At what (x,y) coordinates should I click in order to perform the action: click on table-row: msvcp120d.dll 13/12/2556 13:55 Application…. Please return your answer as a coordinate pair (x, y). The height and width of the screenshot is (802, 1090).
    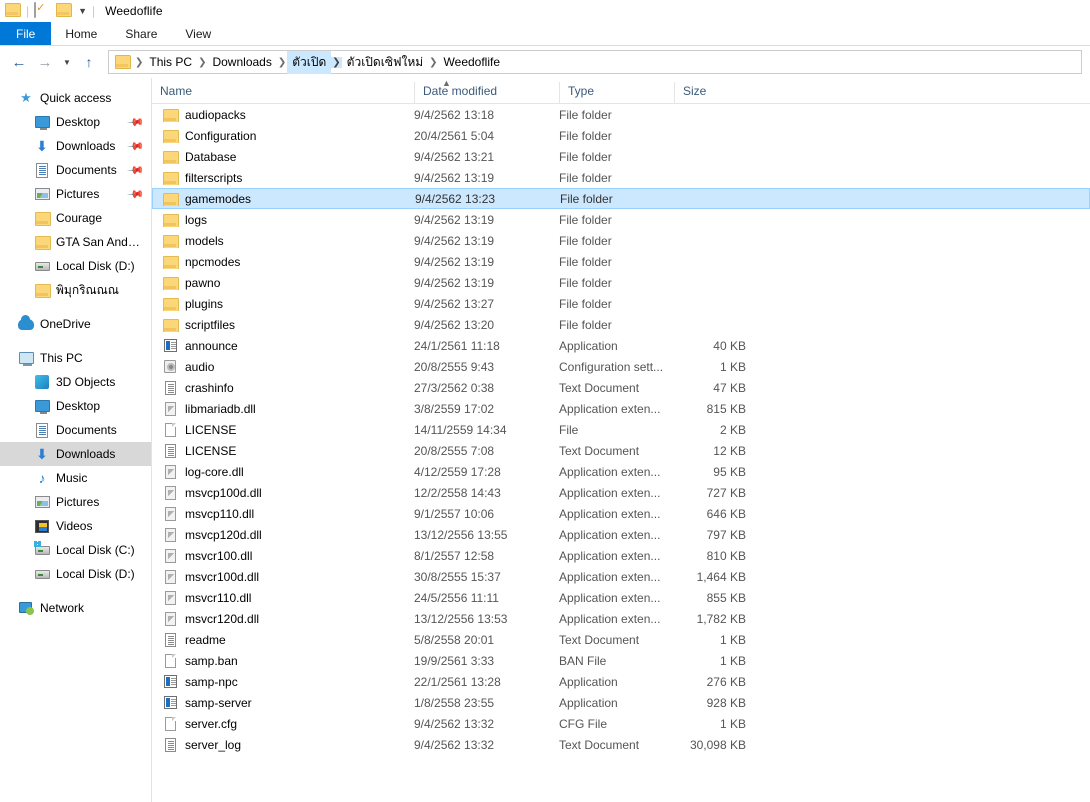
    Looking at the image, I should click on (621, 534).